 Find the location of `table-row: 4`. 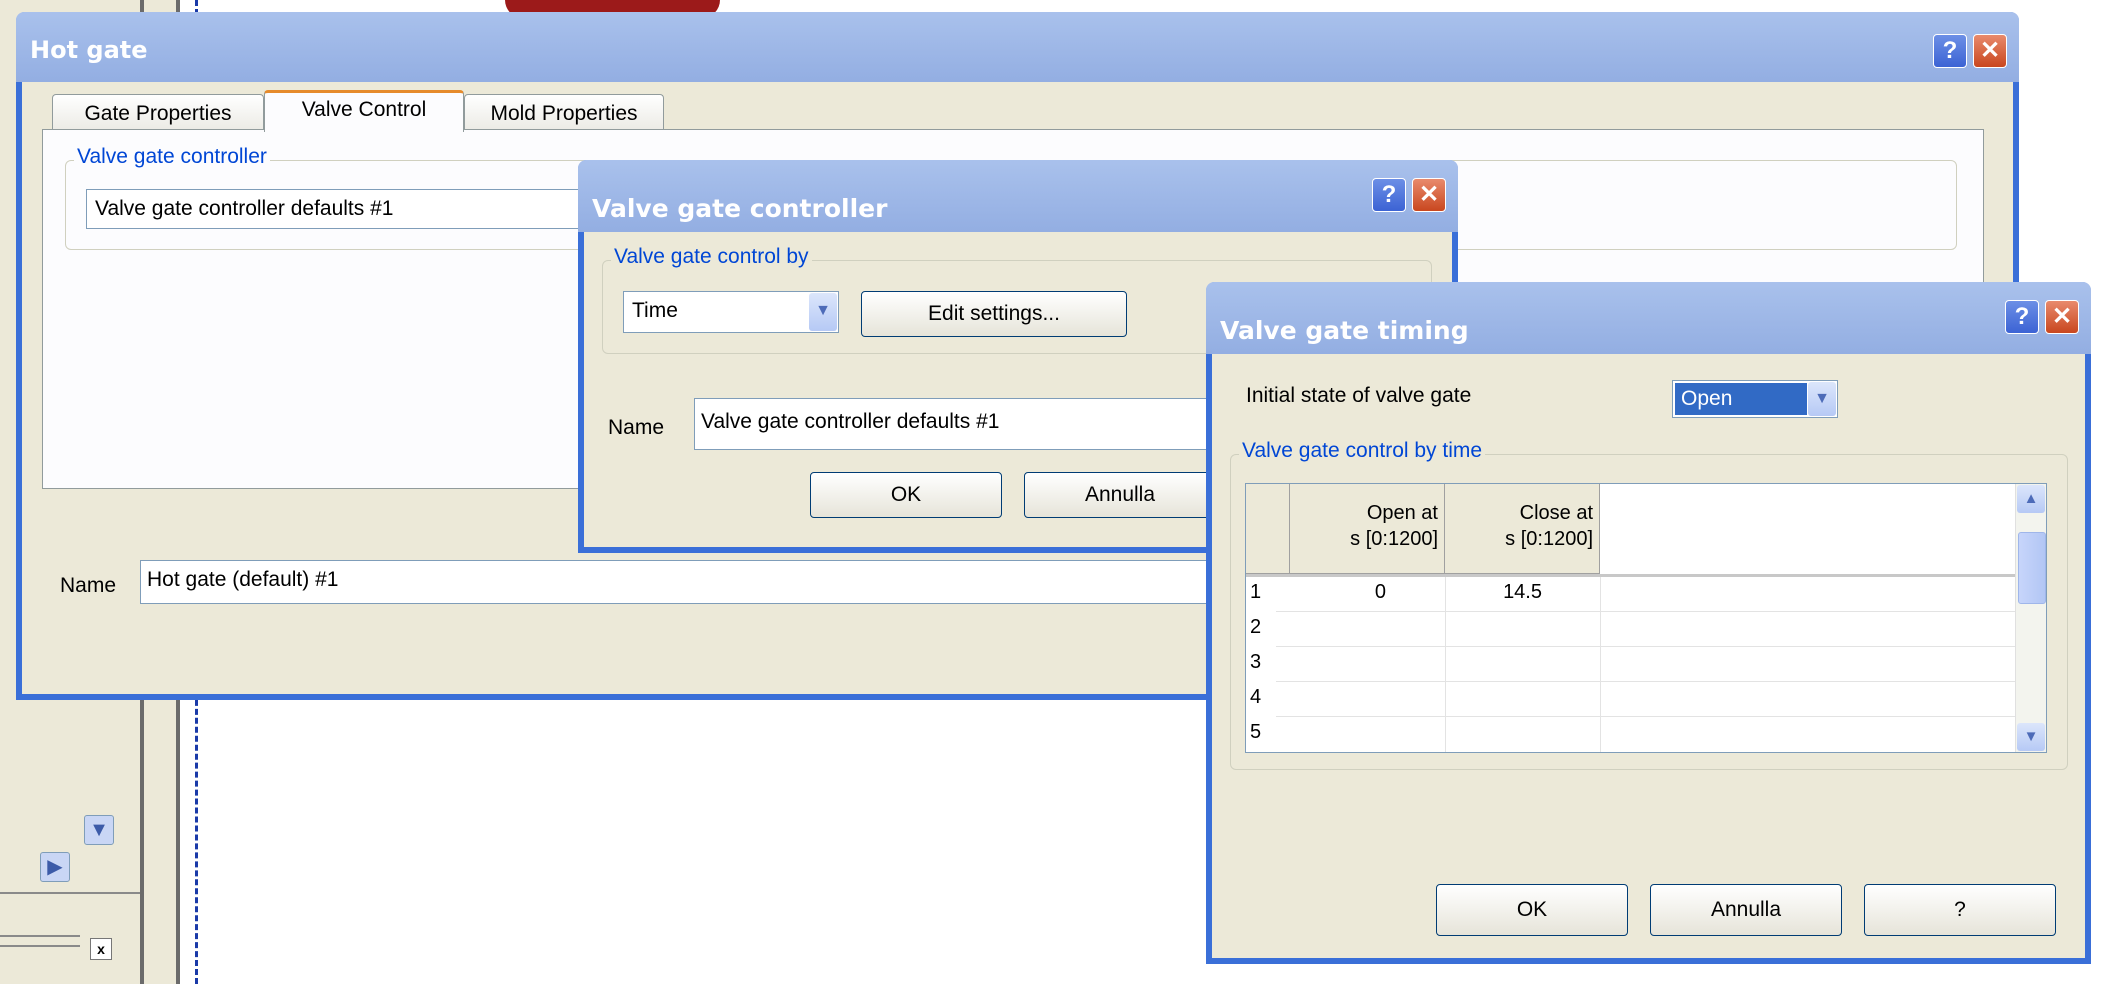

table-row: 4 is located at coordinates (1631, 699).